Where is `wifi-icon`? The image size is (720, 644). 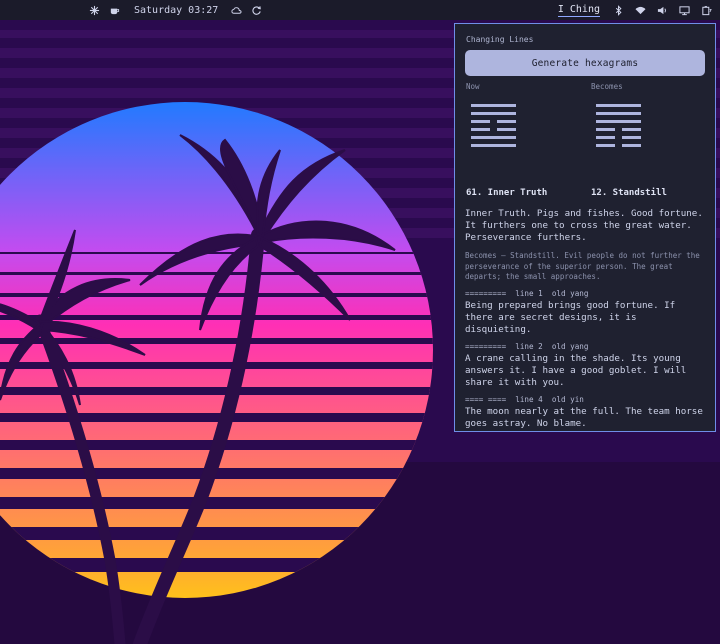 wifi-icon is located at coordinates (640, 10).